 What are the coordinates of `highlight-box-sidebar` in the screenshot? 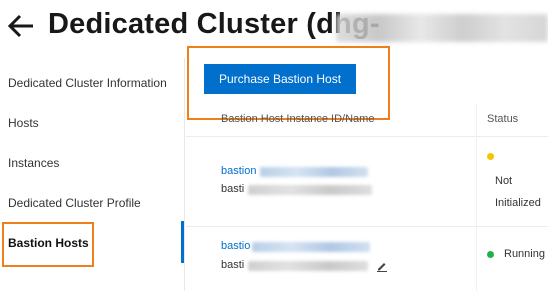 It's located at (48, 244).